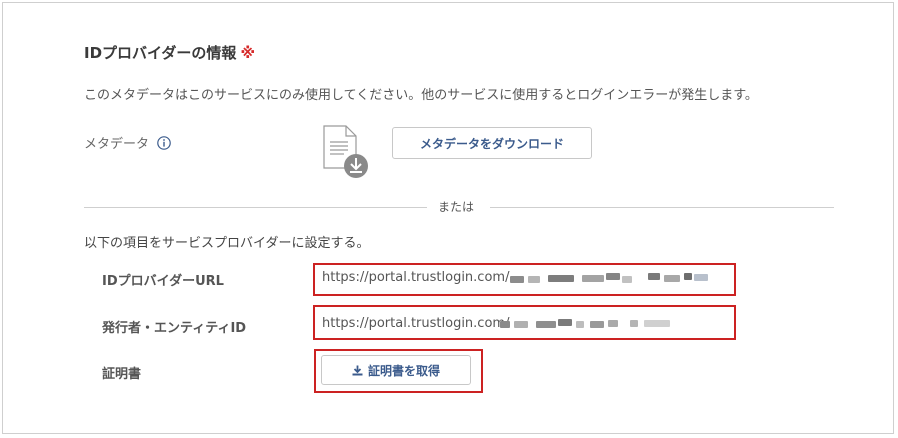 The width and height of the screenshot is (898, 438). I want to click on idp-url-label: IDプロバイダーURL, so click(163, 281).